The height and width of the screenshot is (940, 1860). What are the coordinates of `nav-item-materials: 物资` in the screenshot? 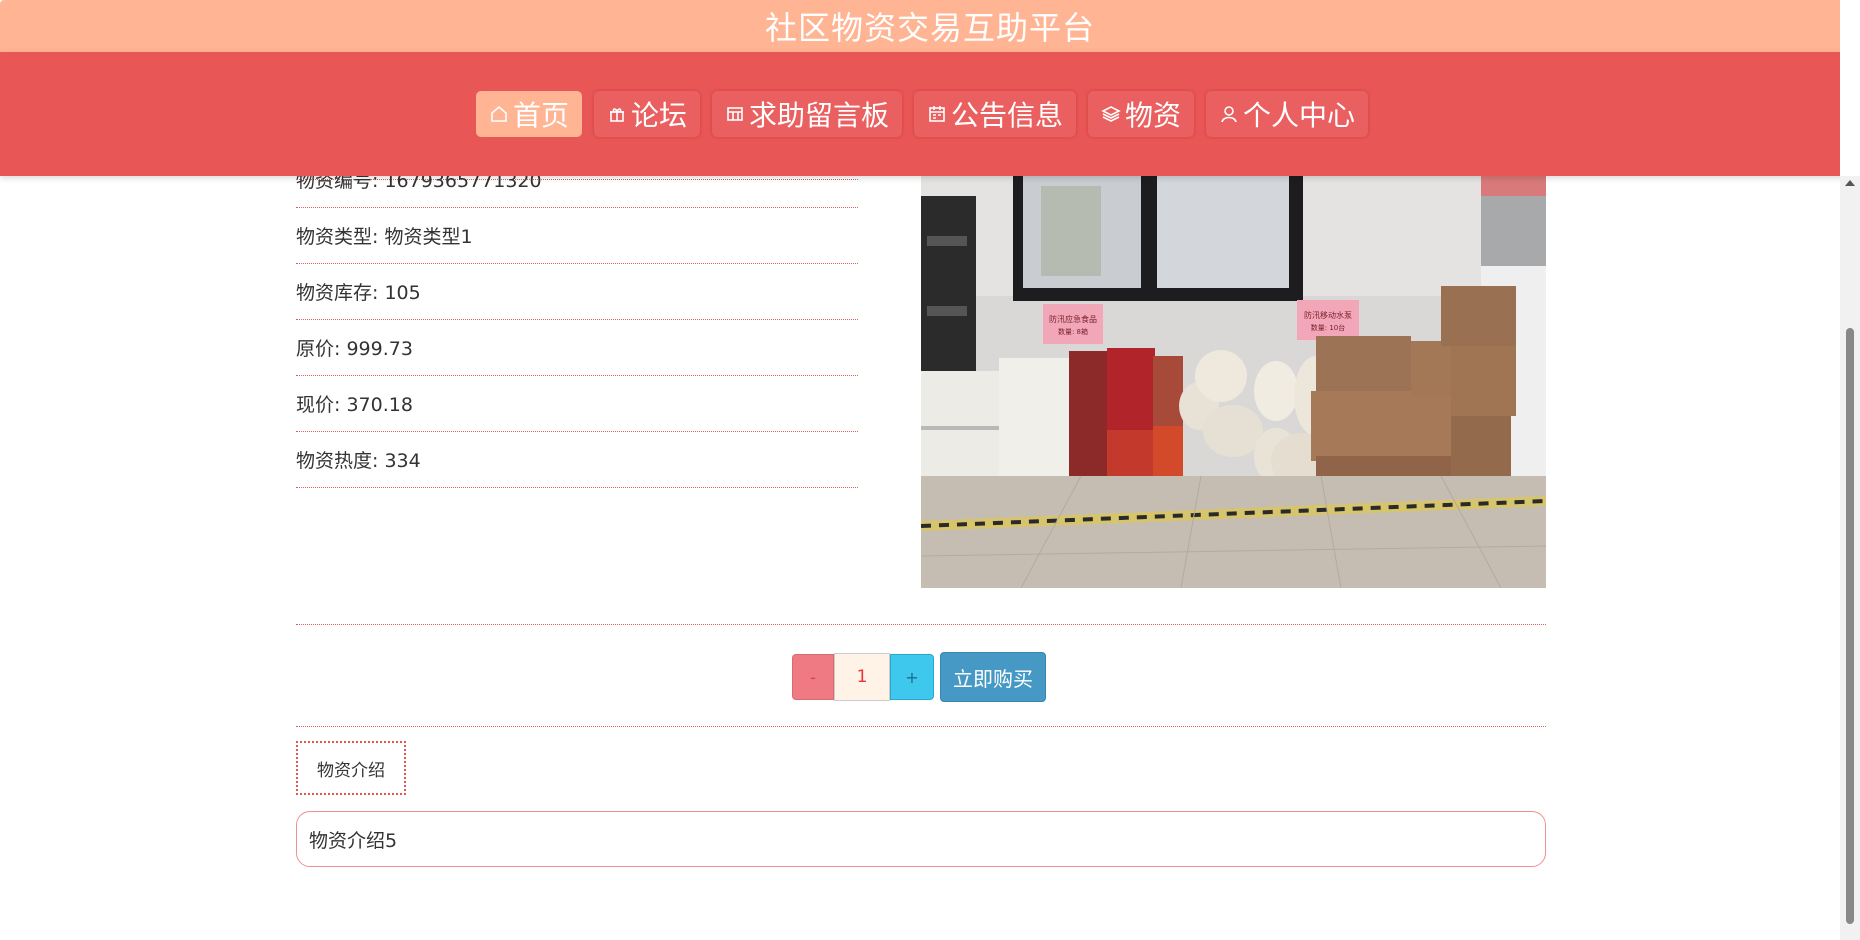 It's located at (1141, 114).